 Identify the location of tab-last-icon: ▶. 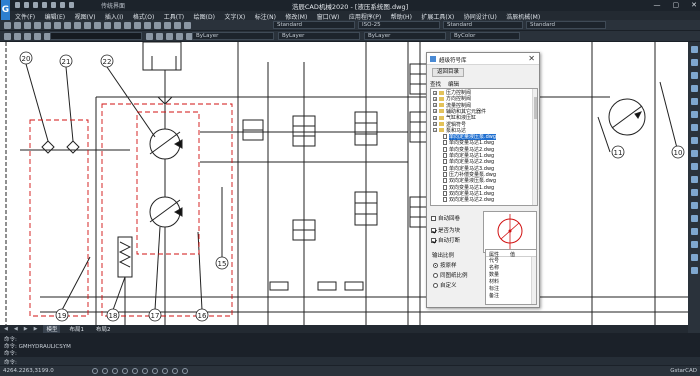
(36, 329).